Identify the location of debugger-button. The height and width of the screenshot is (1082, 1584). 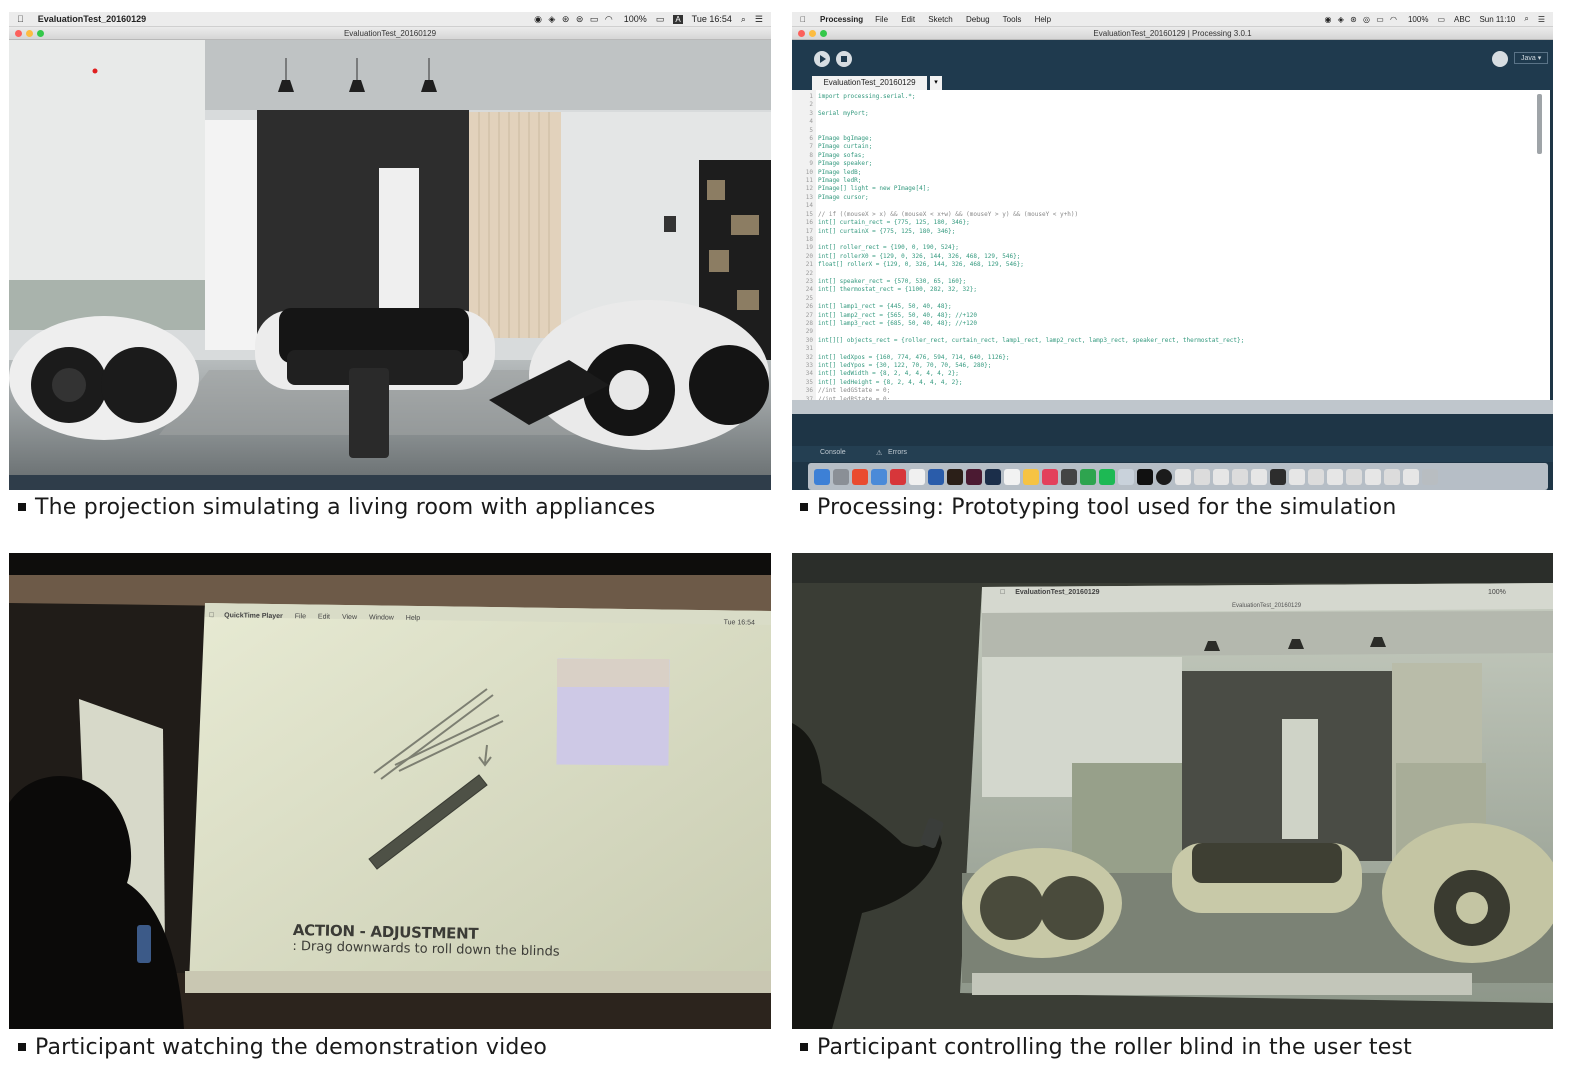
(1500, 59).